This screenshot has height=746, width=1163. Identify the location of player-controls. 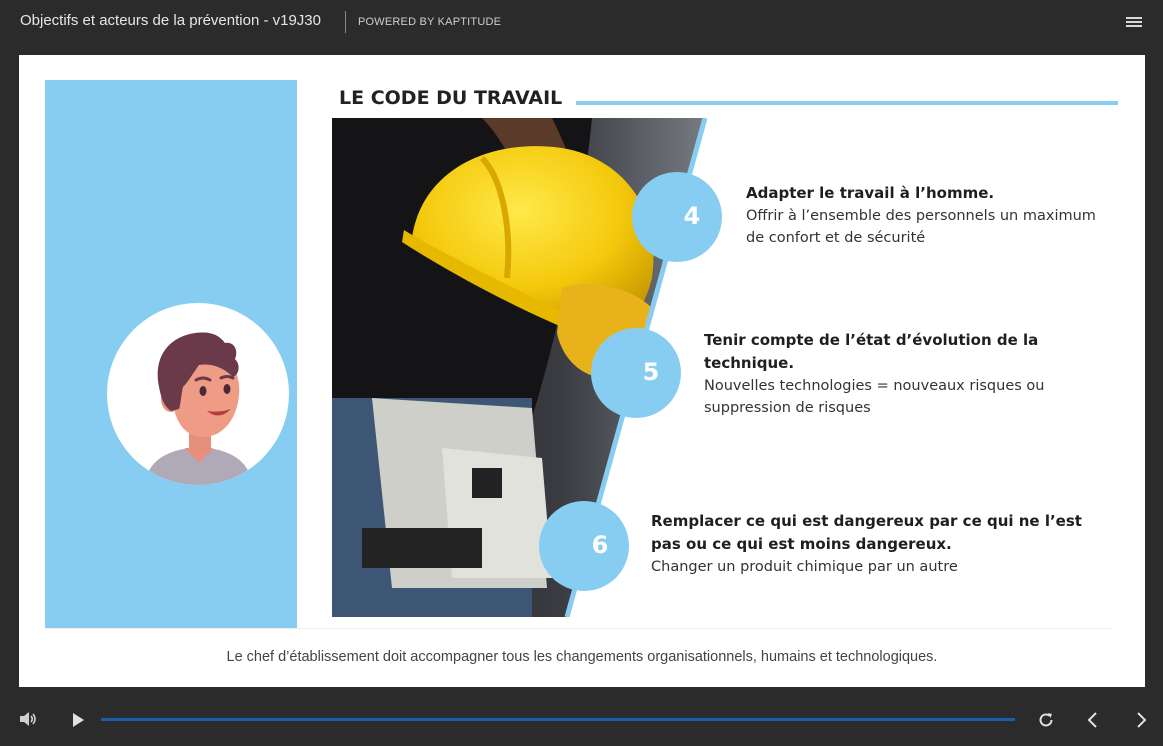
(581, 721).